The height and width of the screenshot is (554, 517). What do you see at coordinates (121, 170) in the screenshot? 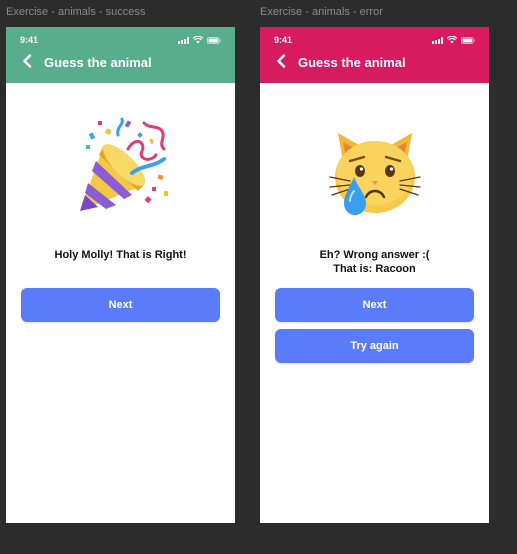
I see `party-popper-icon` at bounding box center [121, 170].